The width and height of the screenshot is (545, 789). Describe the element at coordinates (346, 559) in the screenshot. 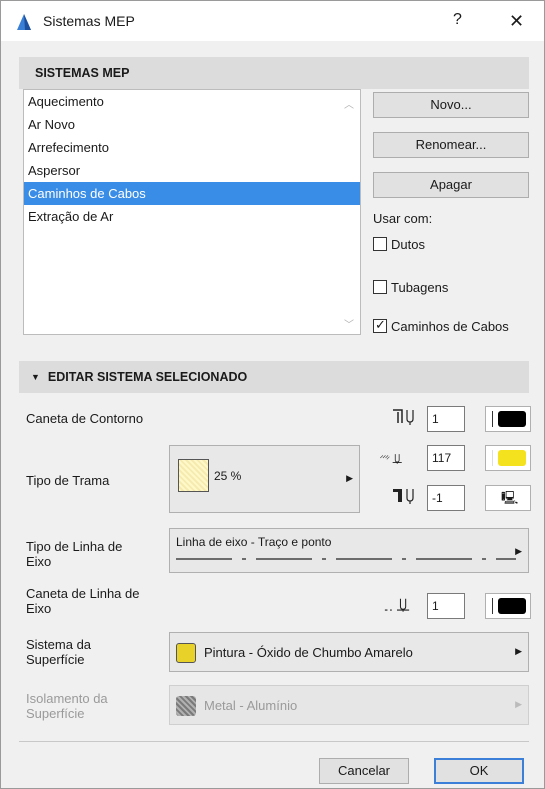

I see `line-pattern-preview` at that location.